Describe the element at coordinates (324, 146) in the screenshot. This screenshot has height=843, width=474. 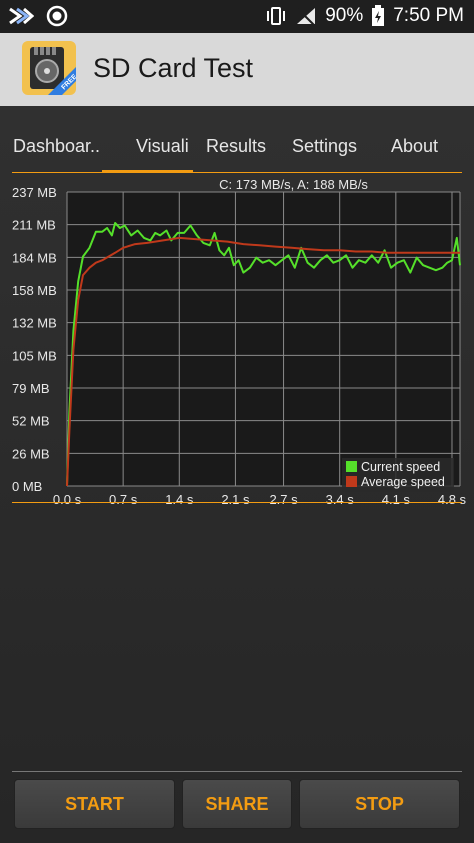
I see `tab-settings: Settings` at that location.